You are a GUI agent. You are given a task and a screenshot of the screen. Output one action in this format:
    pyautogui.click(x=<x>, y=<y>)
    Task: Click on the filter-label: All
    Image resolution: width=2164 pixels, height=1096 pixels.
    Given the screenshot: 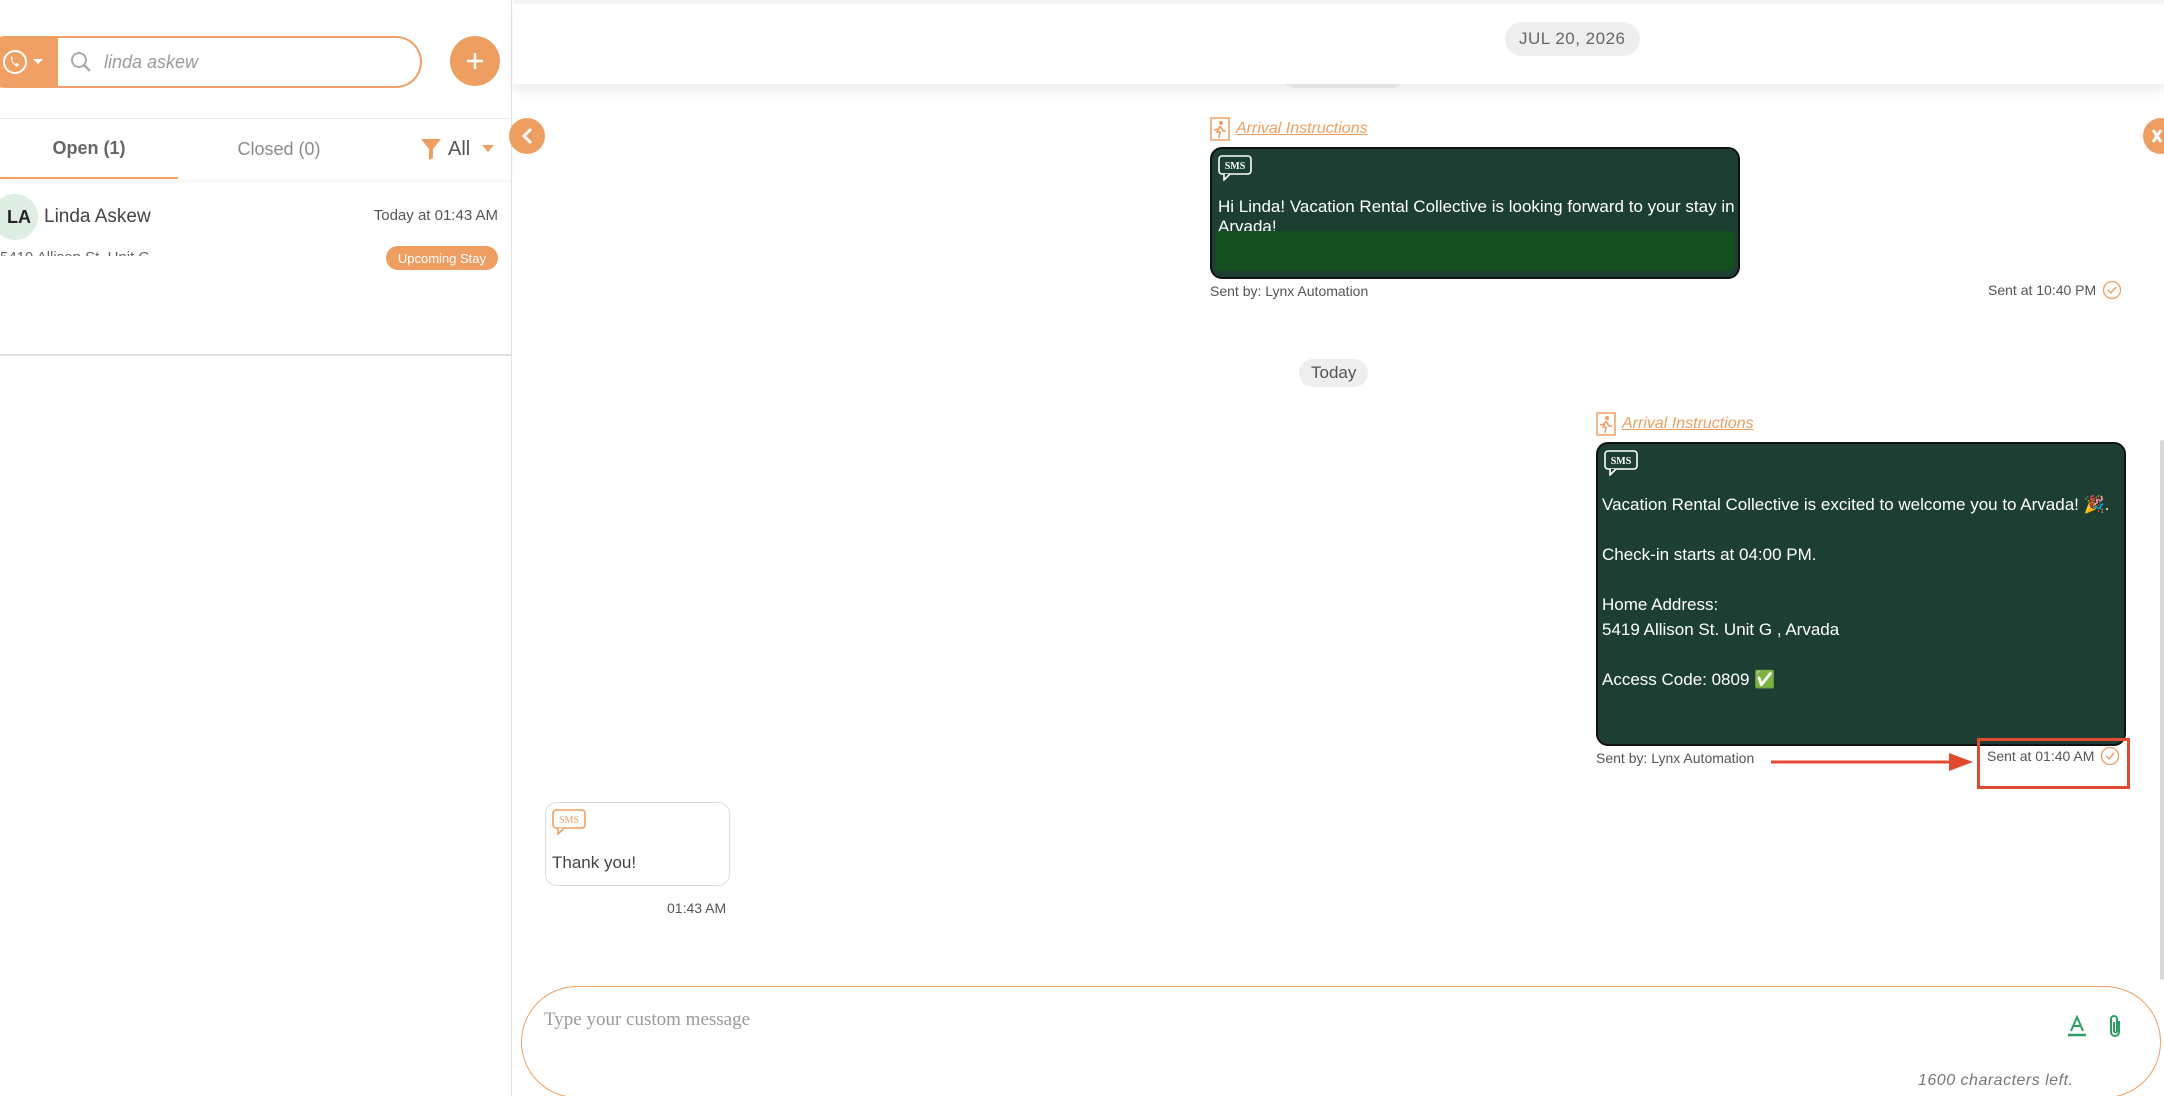 What is the action you would take?
    pyautogui.click(x=459, y=148)
    